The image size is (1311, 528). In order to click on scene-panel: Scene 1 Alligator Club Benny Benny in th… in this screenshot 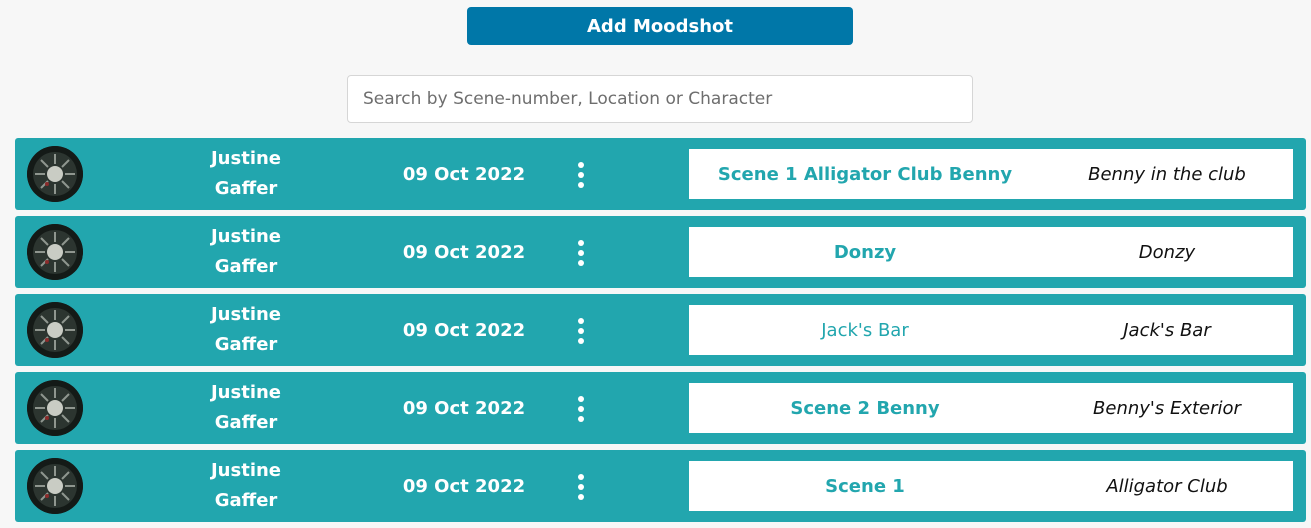, I will do `click(991, 174)`.